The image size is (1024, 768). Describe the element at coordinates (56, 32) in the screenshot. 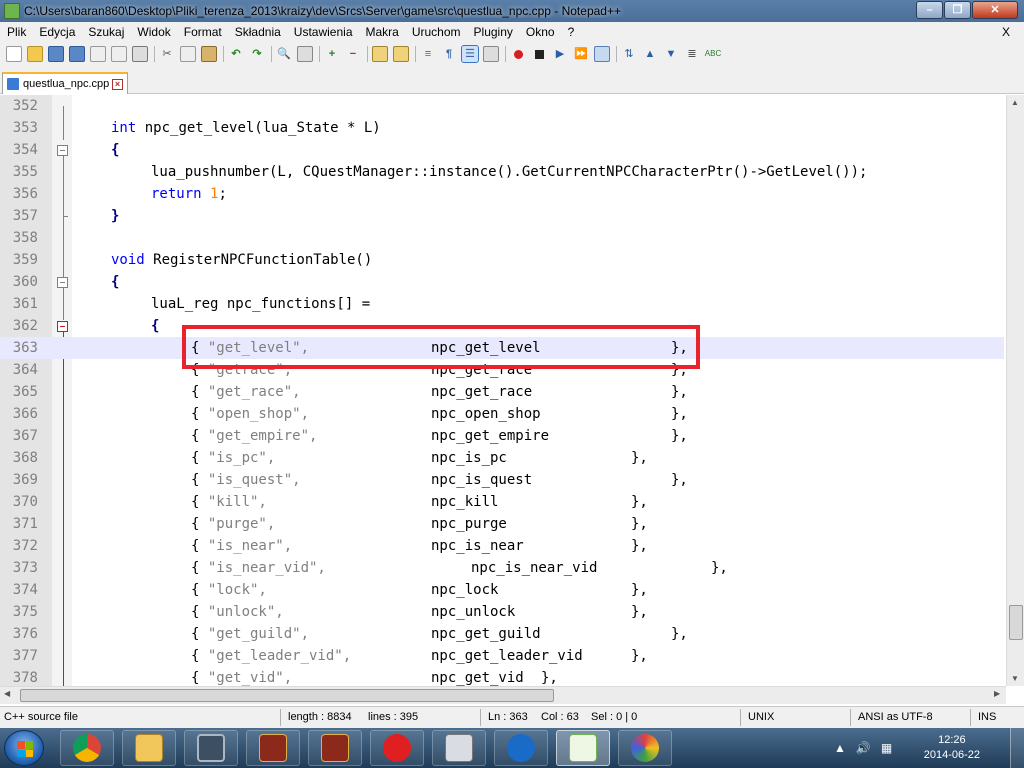

I see `menu-edycja: Edycja` at that location.